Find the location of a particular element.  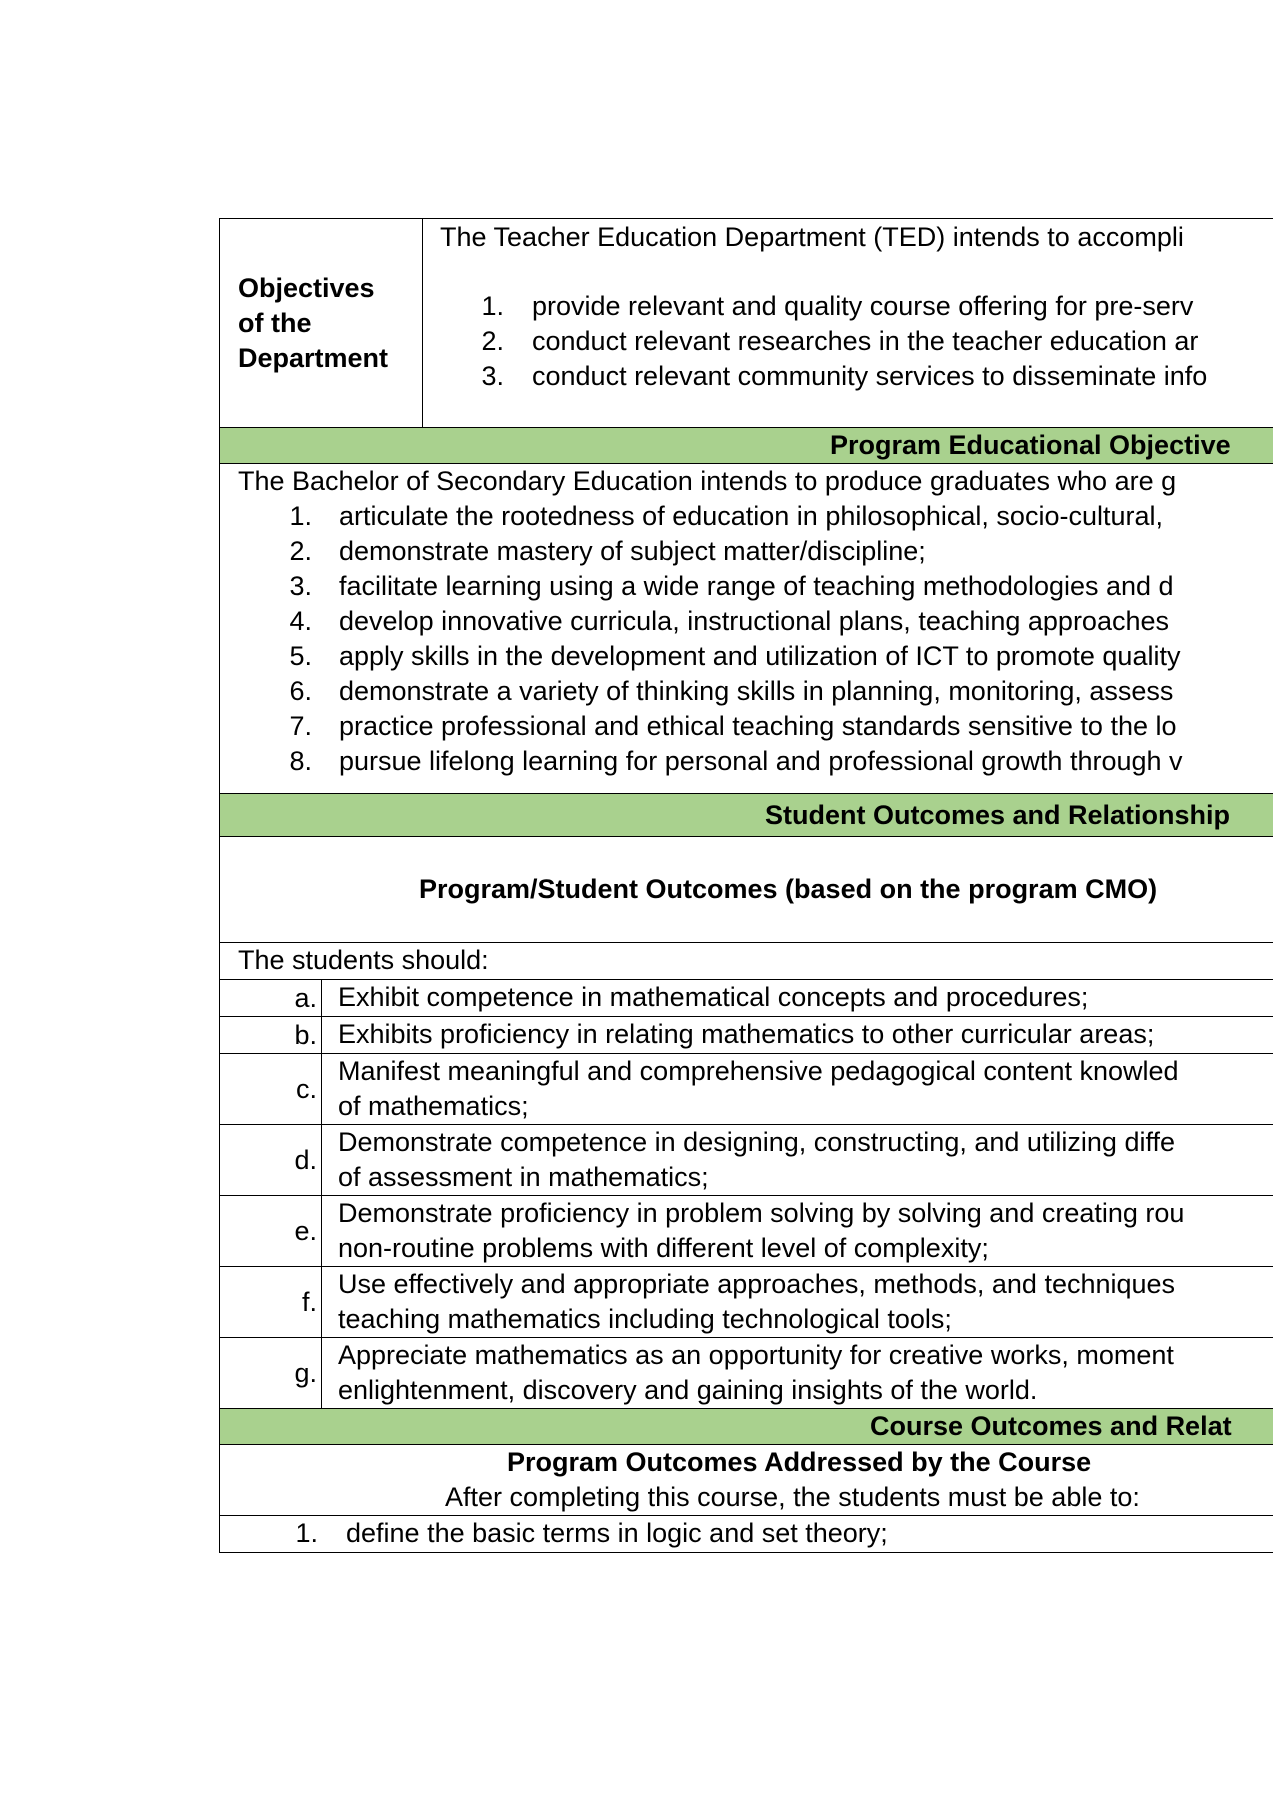

outcome-letter: g. is located at coordinates (270, 1373).